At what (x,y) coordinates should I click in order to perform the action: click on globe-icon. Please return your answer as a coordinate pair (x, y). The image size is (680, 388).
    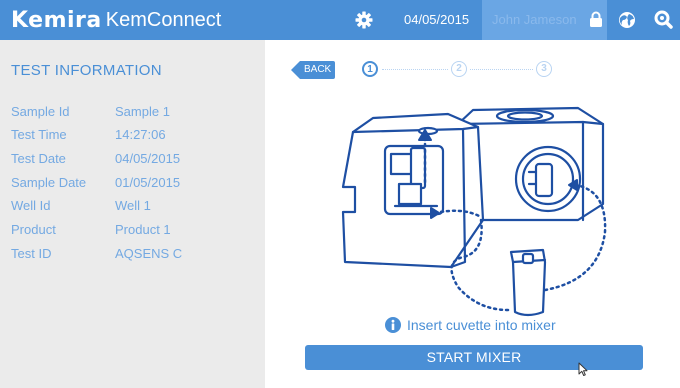
    Looking at the image, I should click on (627, 20).